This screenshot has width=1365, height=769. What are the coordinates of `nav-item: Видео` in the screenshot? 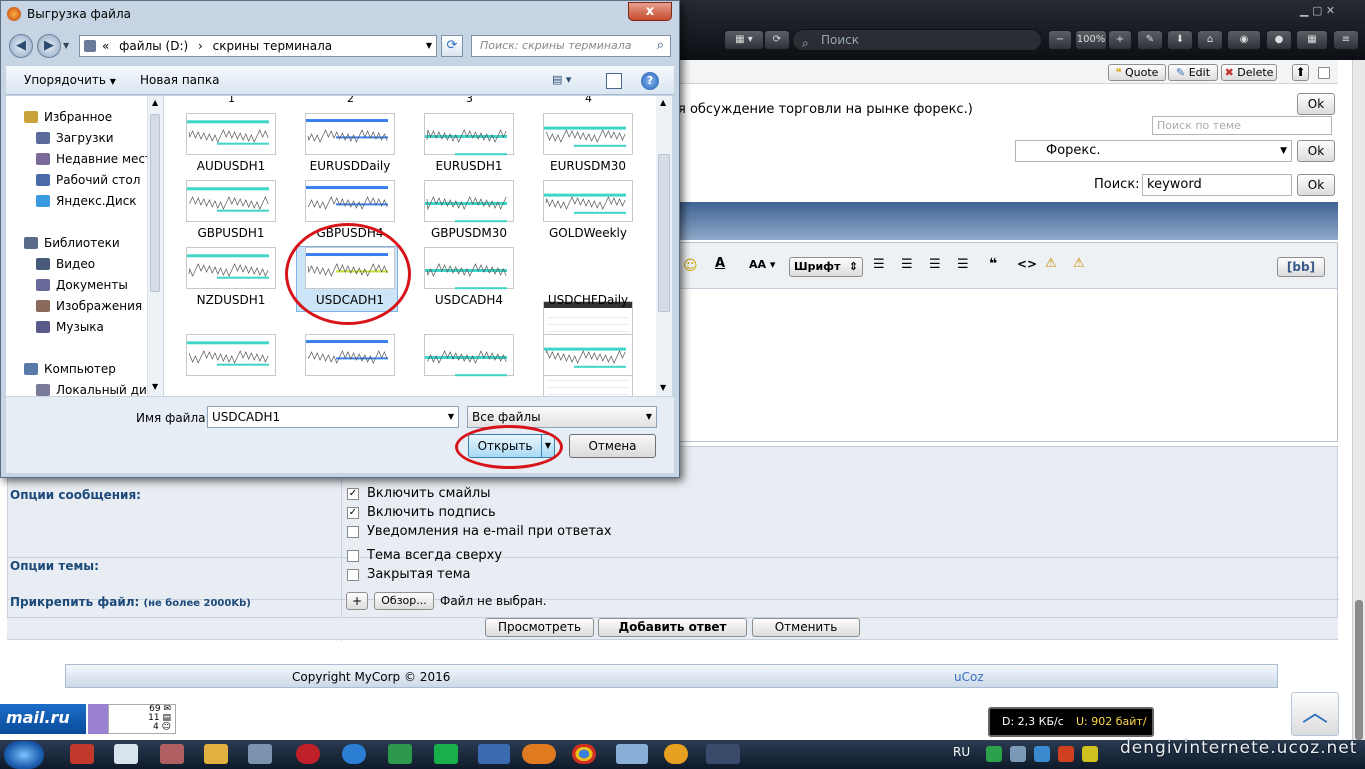 It's located at (65, 264).